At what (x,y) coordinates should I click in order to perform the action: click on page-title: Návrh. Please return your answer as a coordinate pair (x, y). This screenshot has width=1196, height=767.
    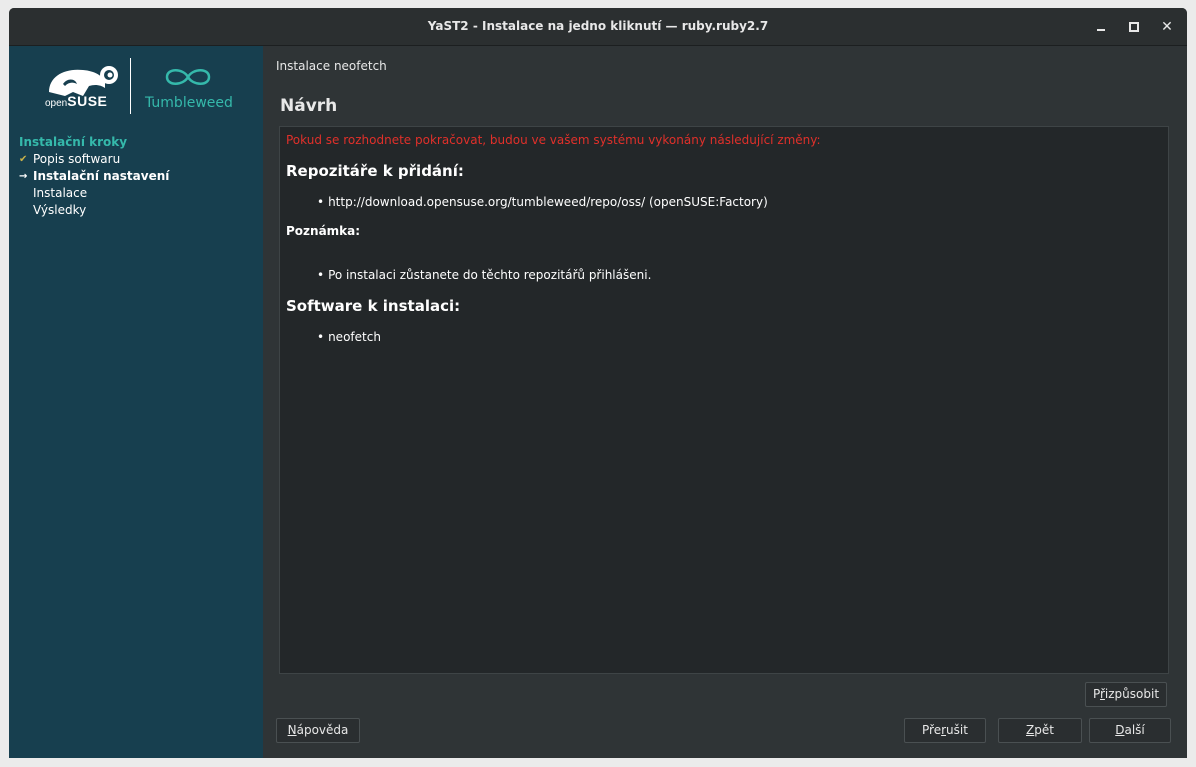
    Looking at the image, I should click on (309, 106).